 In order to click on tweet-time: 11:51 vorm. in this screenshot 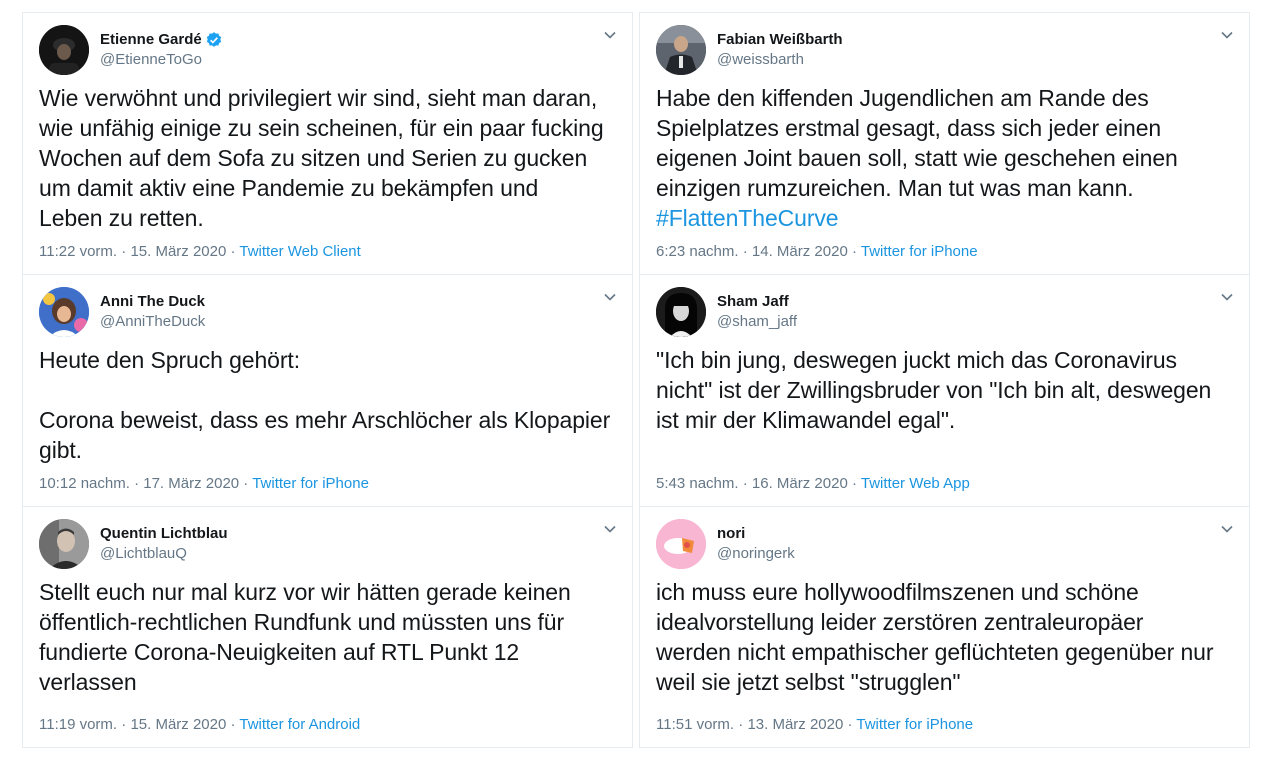, I will do `click(695, 724)`.